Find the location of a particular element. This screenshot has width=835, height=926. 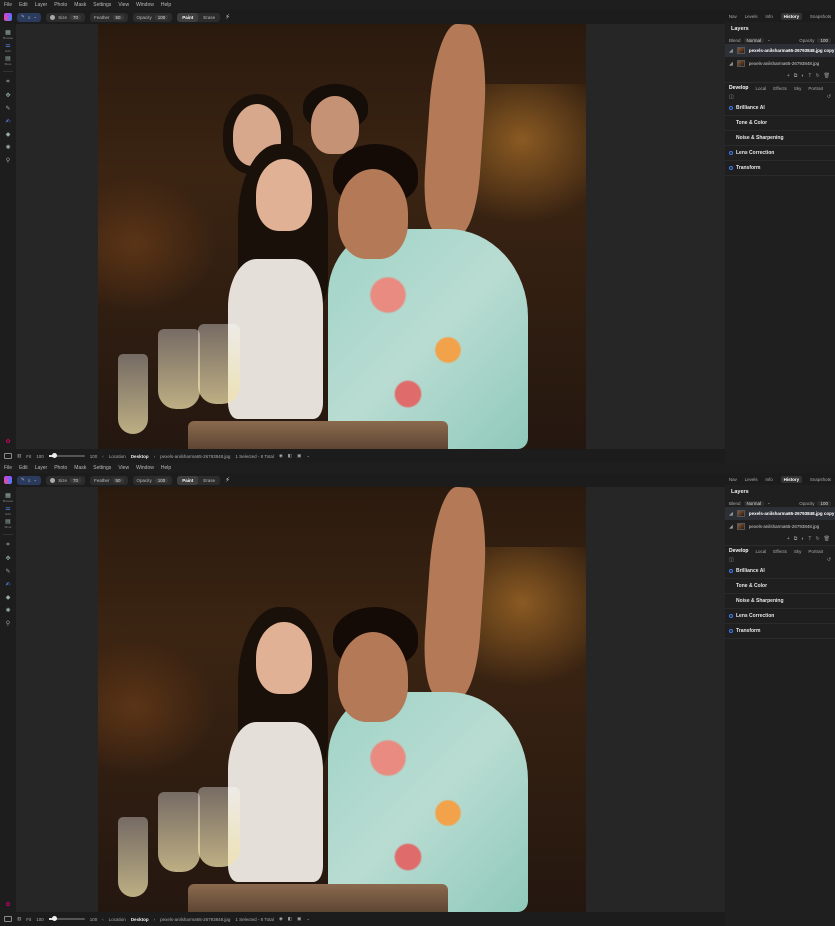

brush-tool-icon: ✎ is located at coordinates (8, 571).